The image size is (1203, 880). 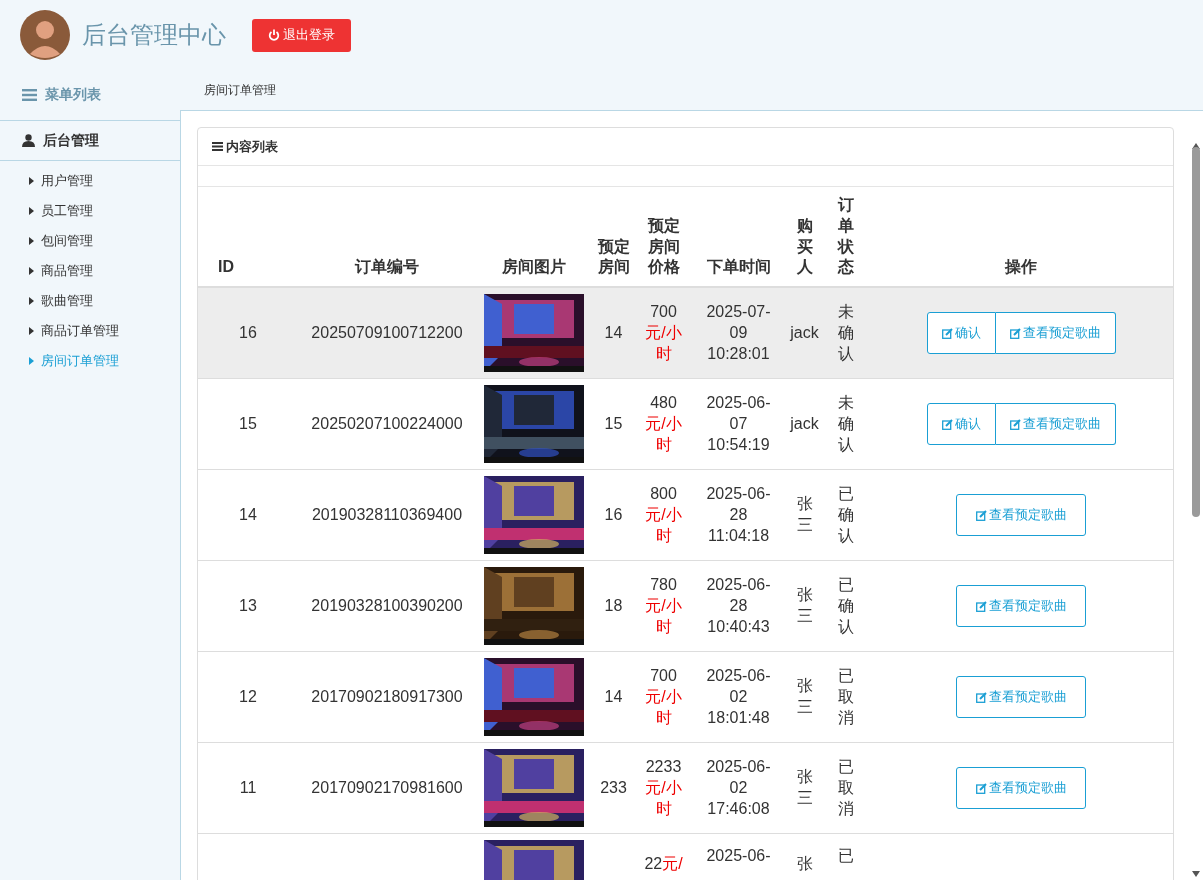 I want to click on section-title: 后台管理, so click(x=71, y=140).